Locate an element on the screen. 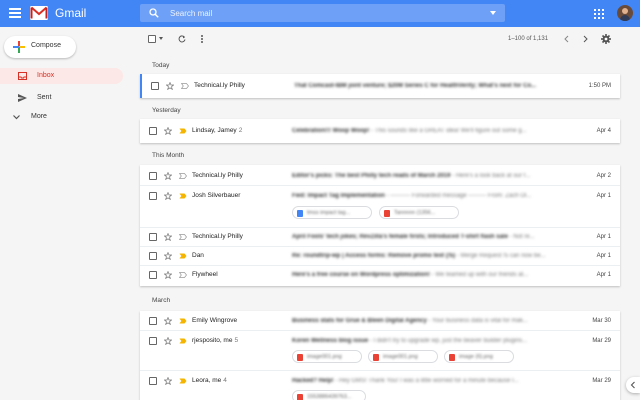 Image resolution: width=640 pixels, height=400 pixels. email-sender: Flywheel is located at coordinates (205, 274).